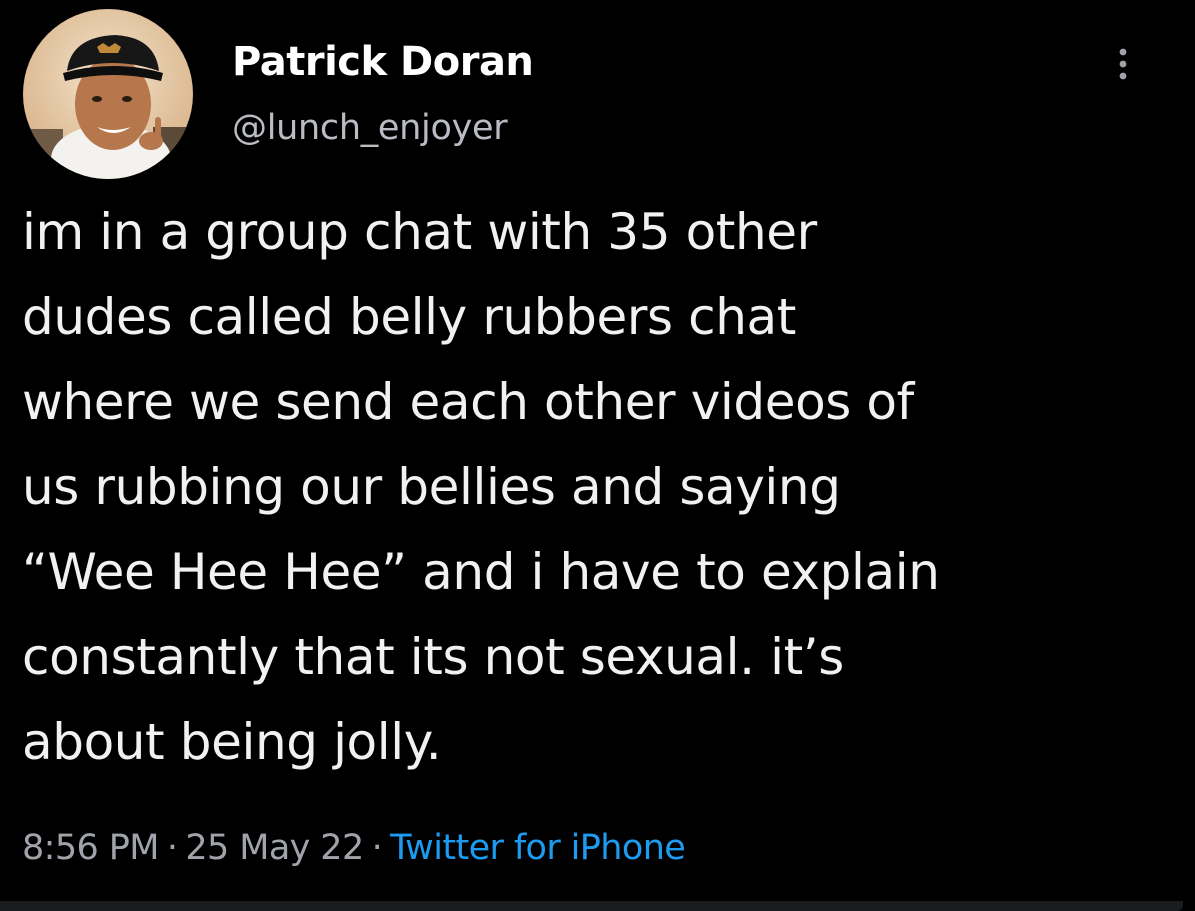 The image size is (1195, 911). What do you see at coordinates (370, 128) in the screenshot?
I see `author-handle: @lunch_enjoyer` at bounding box center [370, 128].